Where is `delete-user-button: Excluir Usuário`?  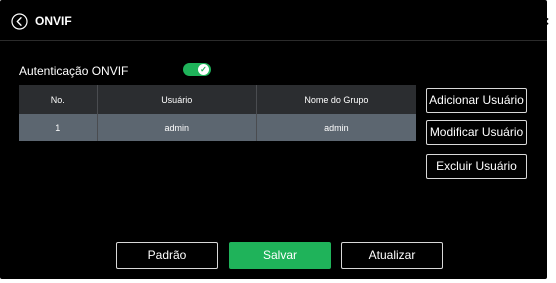
delete-user-button: Excluir Usuário is located at coordinates (476, 166).